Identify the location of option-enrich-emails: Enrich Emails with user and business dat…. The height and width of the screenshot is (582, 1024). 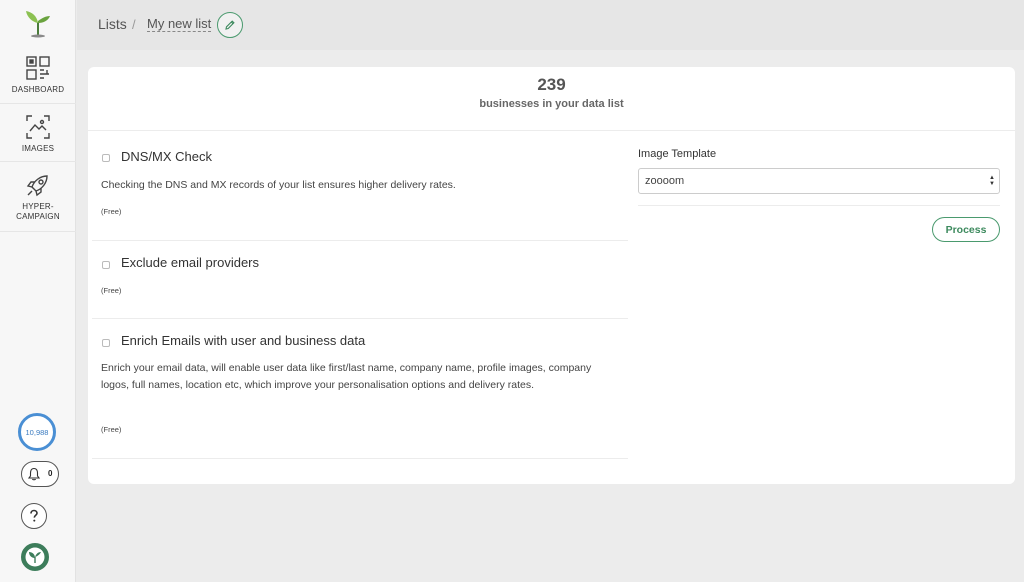
(360, 389).